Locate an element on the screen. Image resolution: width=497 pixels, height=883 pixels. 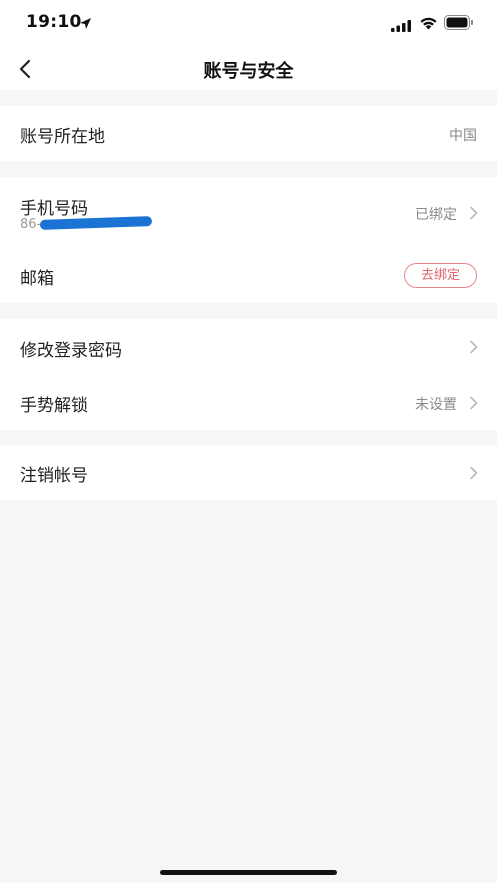
status-time: 19:10 is located at coordinates (54, 22).